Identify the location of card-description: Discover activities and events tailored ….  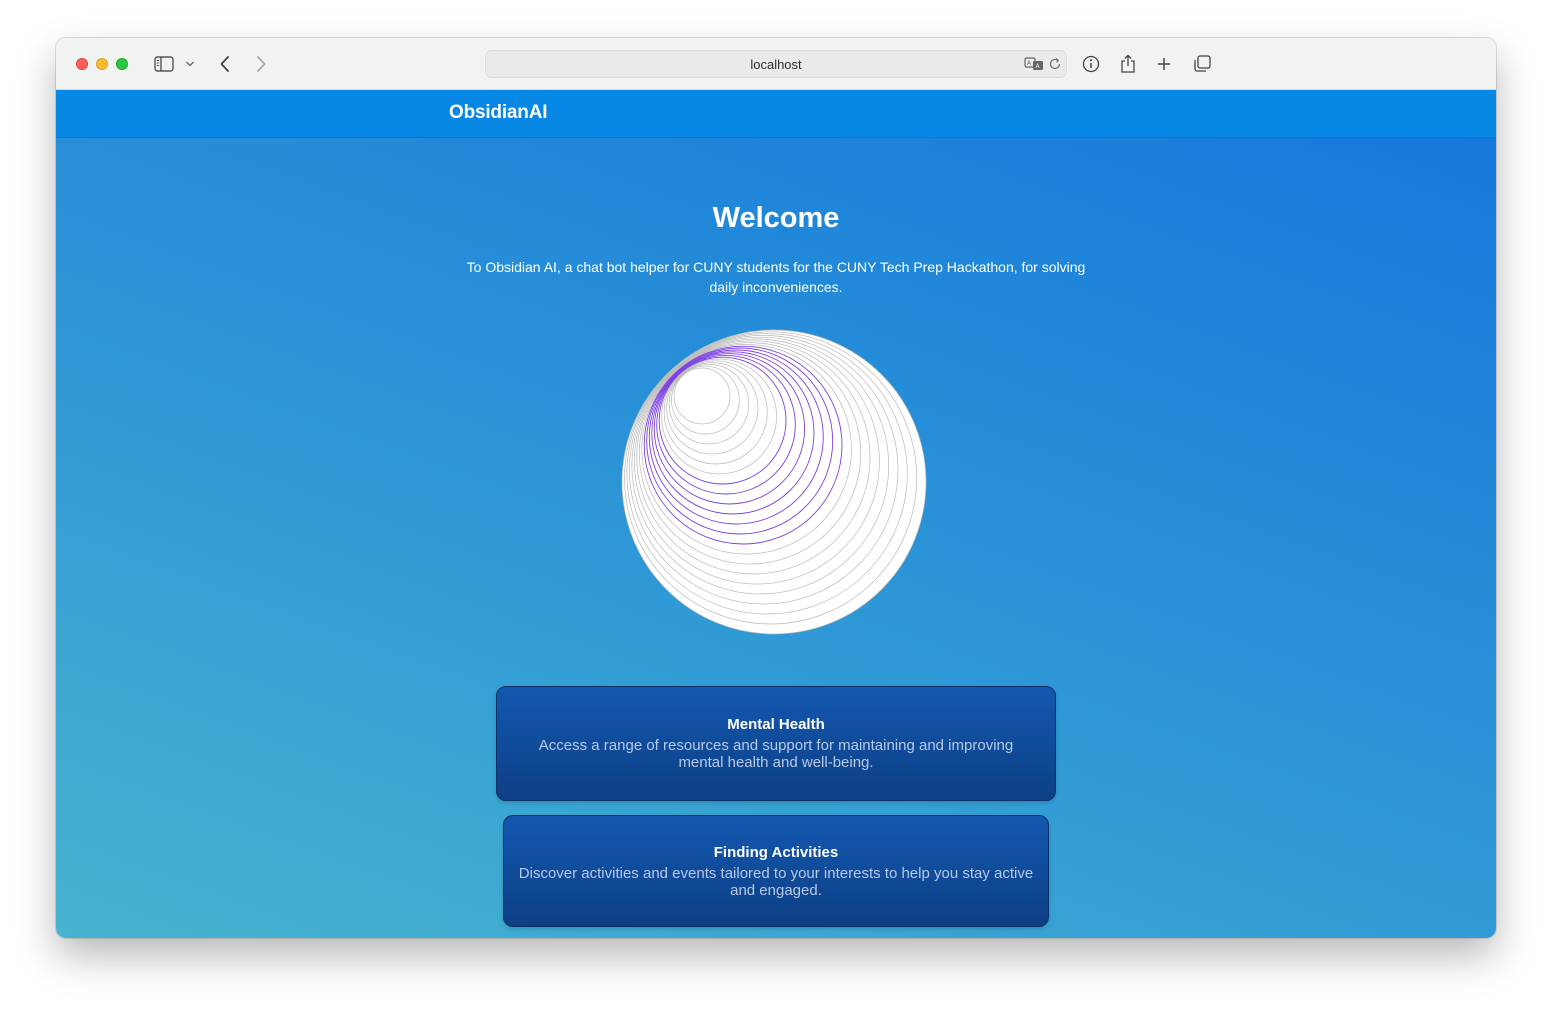
(776, 882).